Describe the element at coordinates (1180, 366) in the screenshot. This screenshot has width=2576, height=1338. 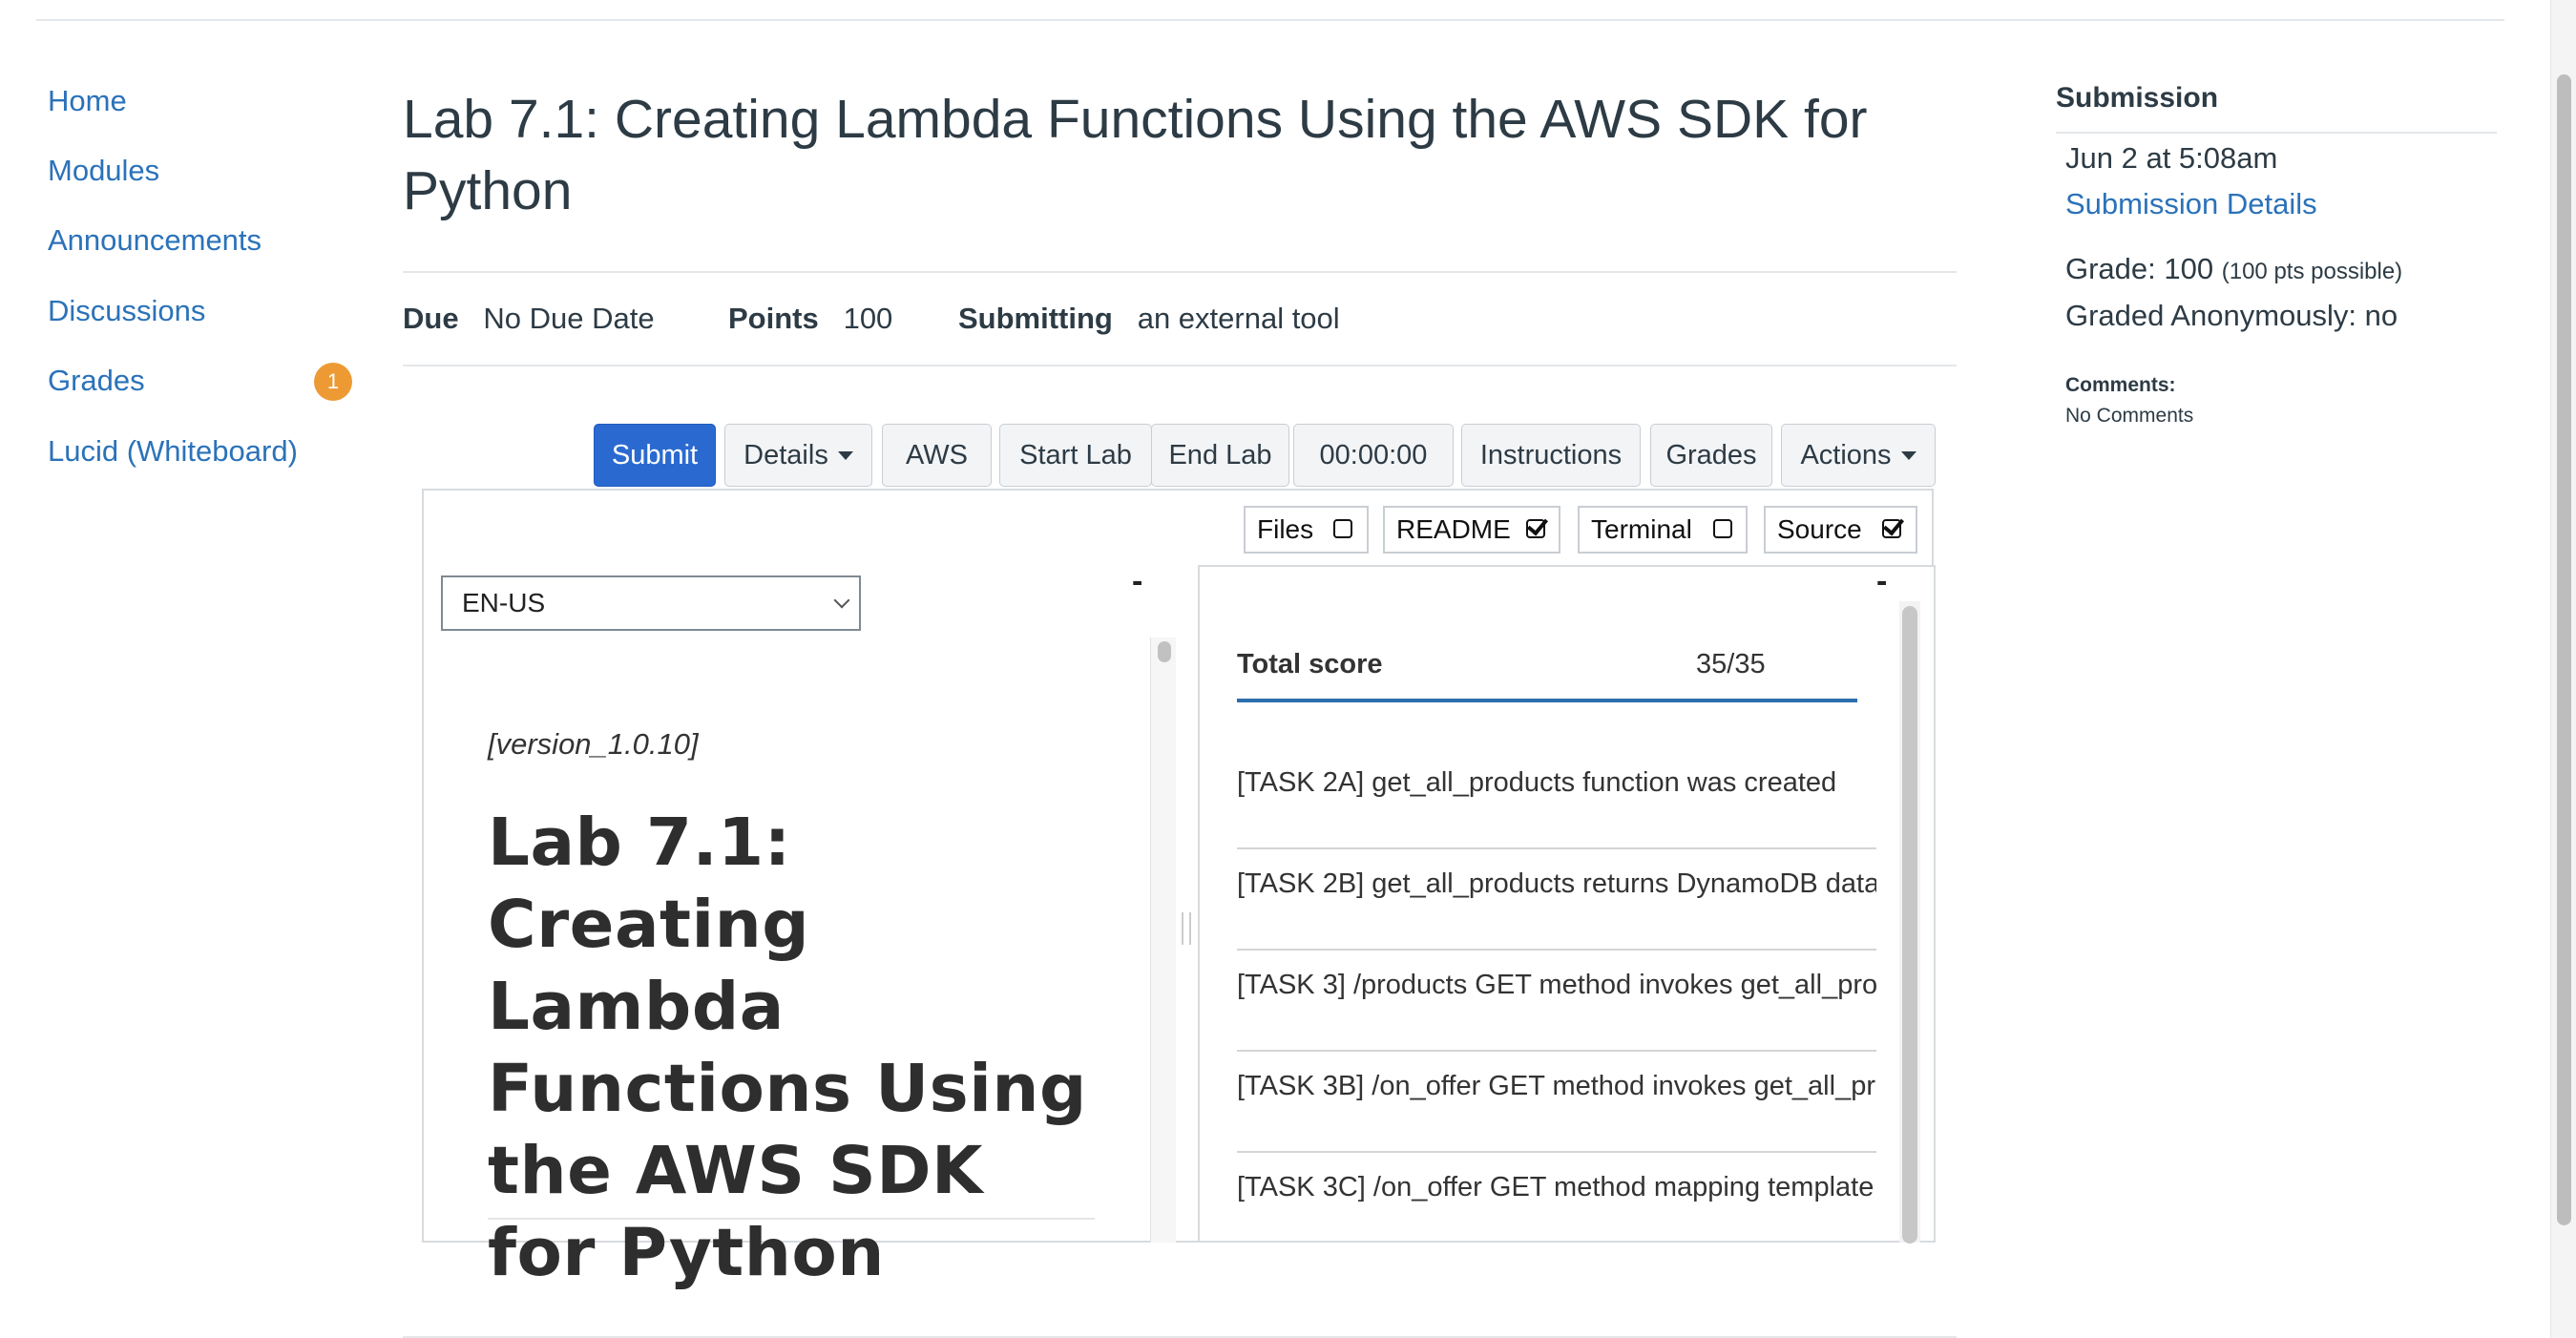
I see `meta-divider` at that location.